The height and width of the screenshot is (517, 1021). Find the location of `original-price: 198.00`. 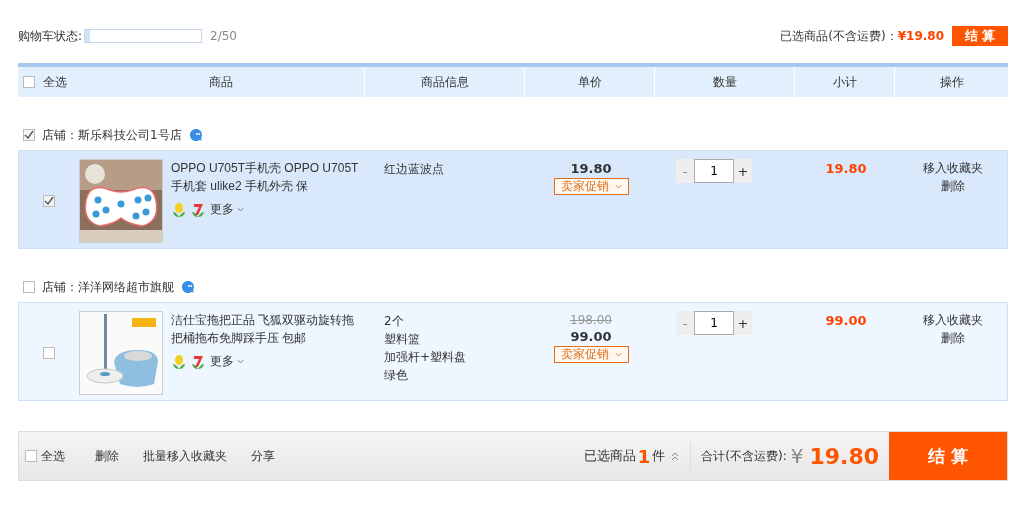

original-price: 198.00 is located at coordinates (591, 320).